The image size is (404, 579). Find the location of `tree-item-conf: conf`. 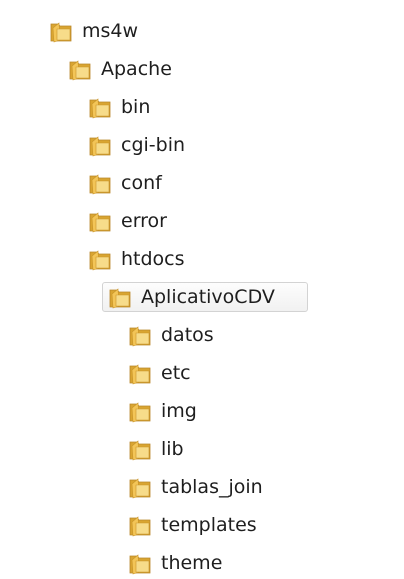

tree-item-conf: conf is located at coordinates (124, 183).